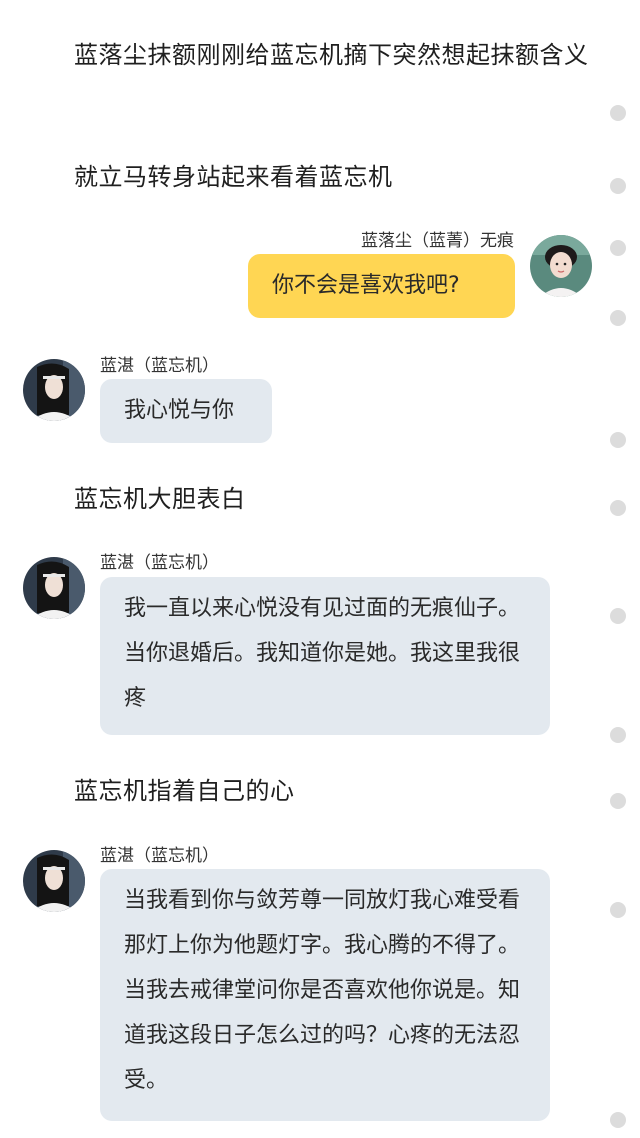 The image size is (640, 1138). Describe the element at coordinates (186, 411) in the screenshot. I see `message-bubble: 我心悦与你` at that location.